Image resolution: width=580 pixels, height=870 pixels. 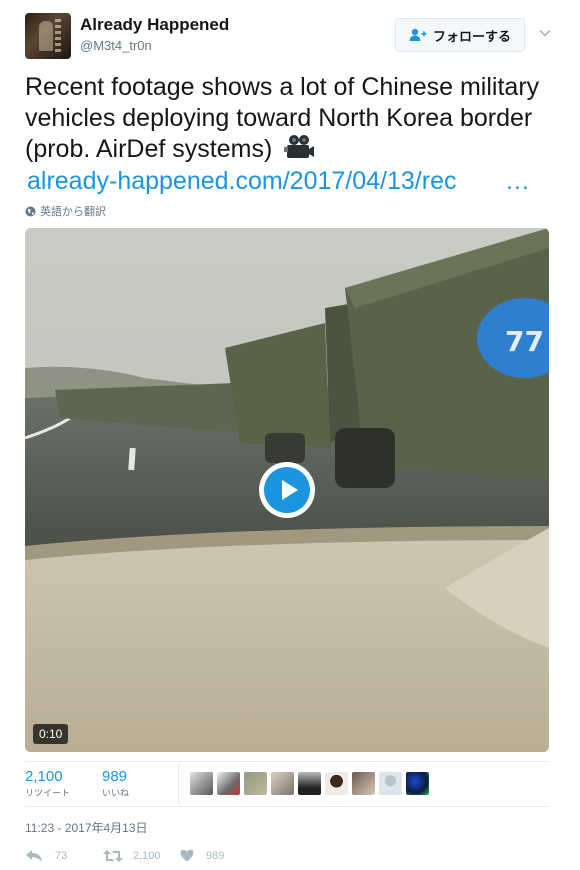 What do you see at coordinates (215, 855) in the screenshot?
I see `like-count: 989` at bounding box center [215, 855].